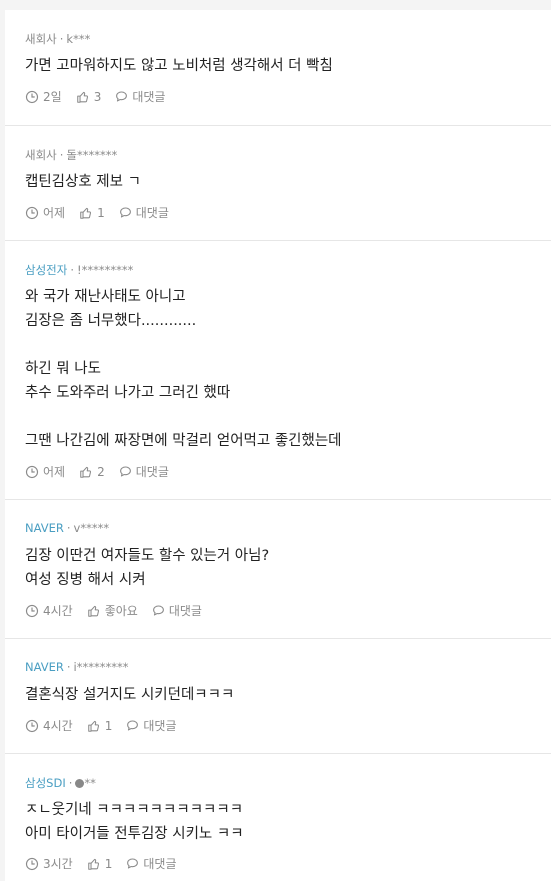 The image size is (551, 881). I want to click on like-count: 좋아요, so click(121, 611).